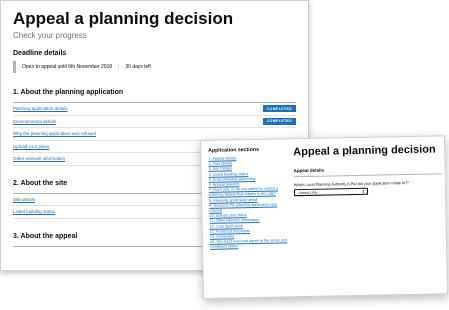 This screenshot has width=449, height=310. What do you see at coordinates (40, 53) in the screenshot?
I see `deadline-heading: Deadline details` at bounding box center [40, 53].